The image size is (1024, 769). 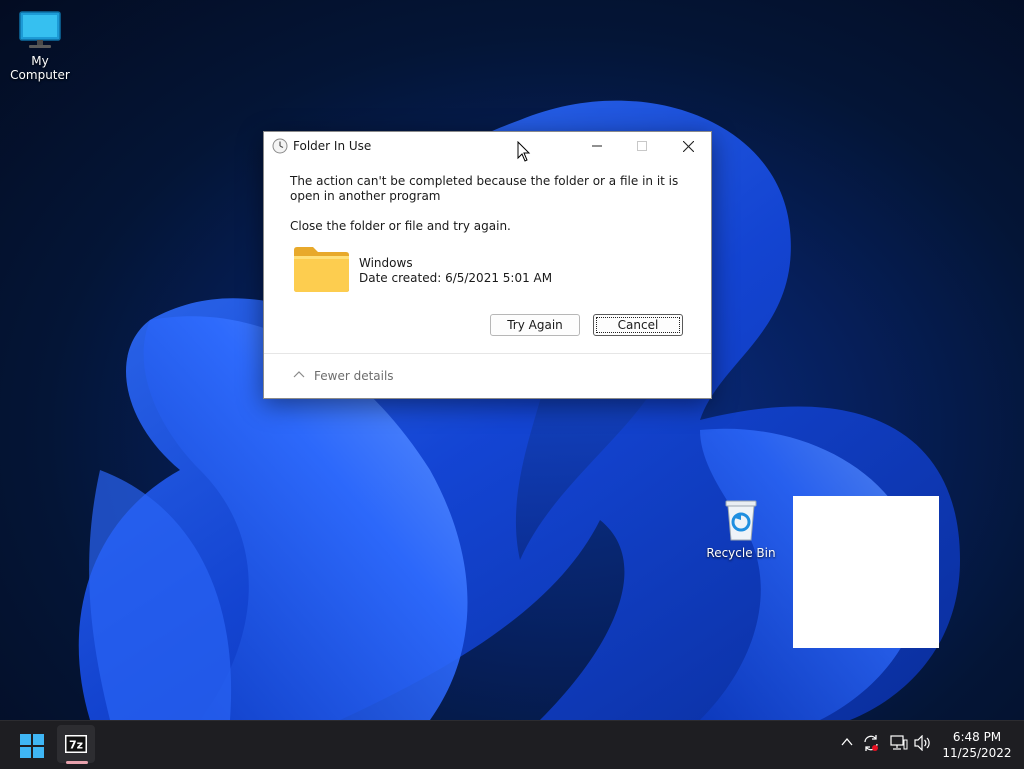 I want to click on volume-icon, so click(x=923, y=743).